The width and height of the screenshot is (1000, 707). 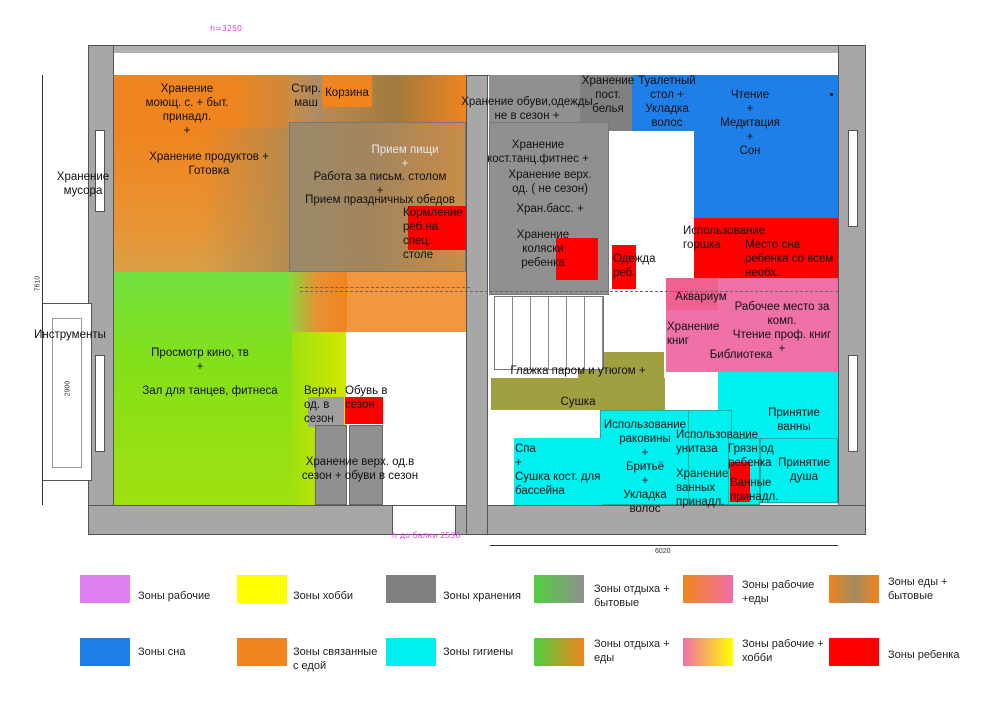 I want to click on label-dinners: Прием праздничных обедов, so click(x=380, y=200).